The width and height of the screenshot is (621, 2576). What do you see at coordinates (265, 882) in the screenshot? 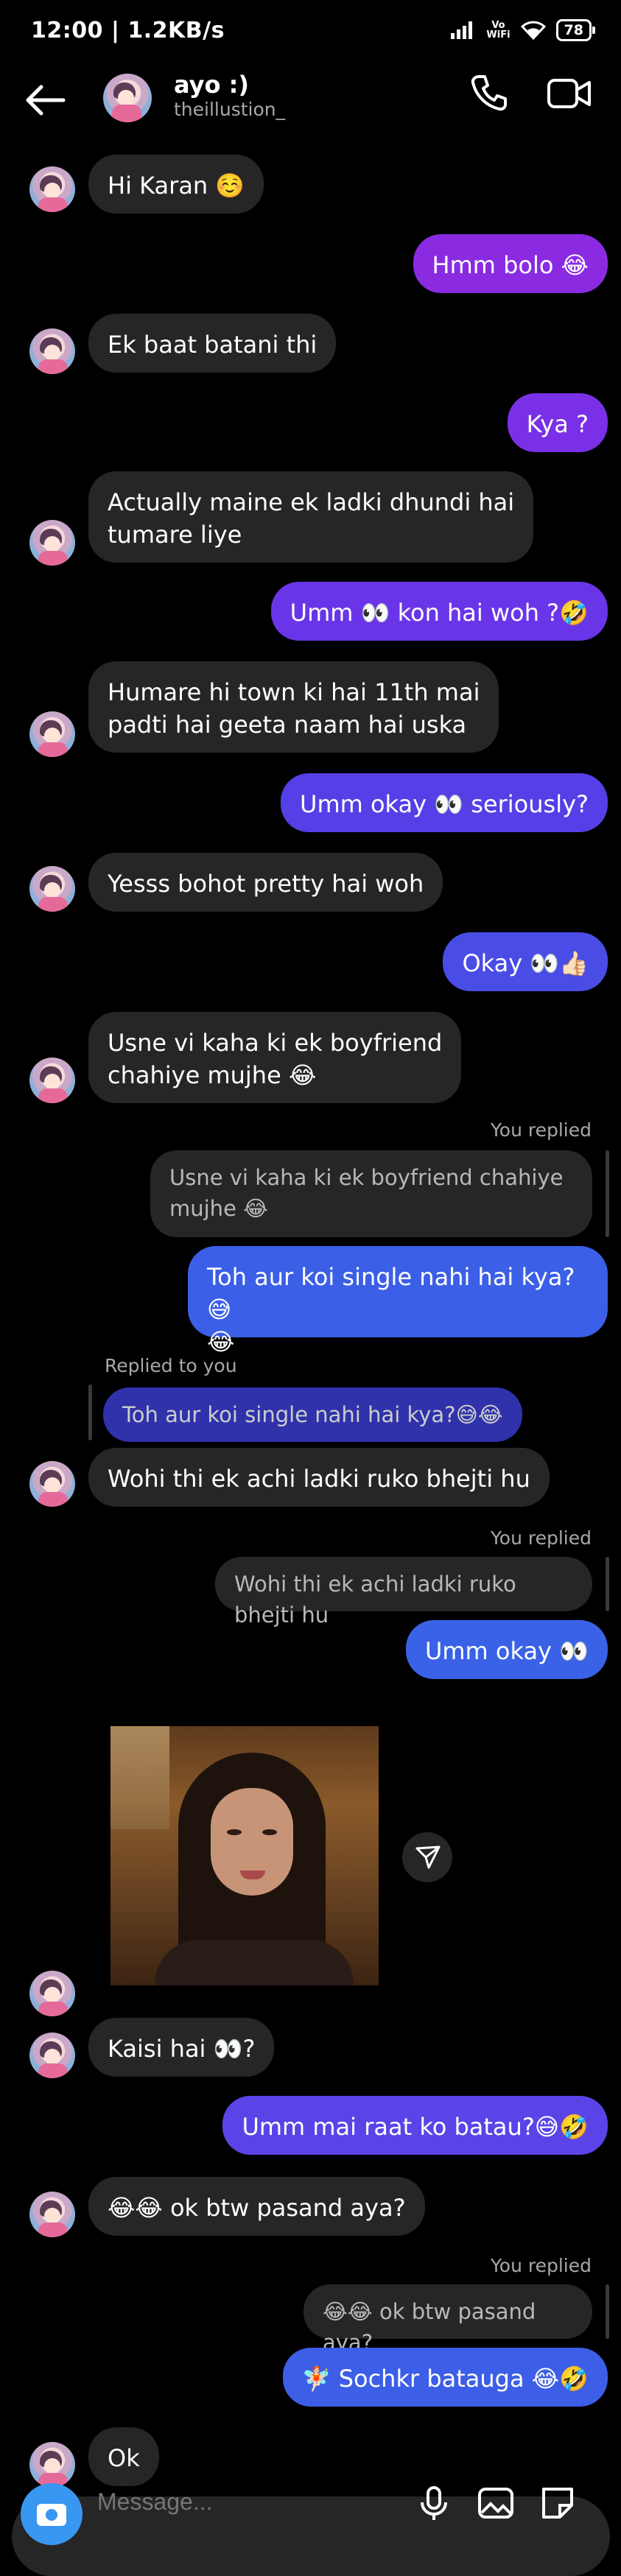
I see `incoming-message: Yesss bohot pretty hai woh` at bounding box center [265, 882].